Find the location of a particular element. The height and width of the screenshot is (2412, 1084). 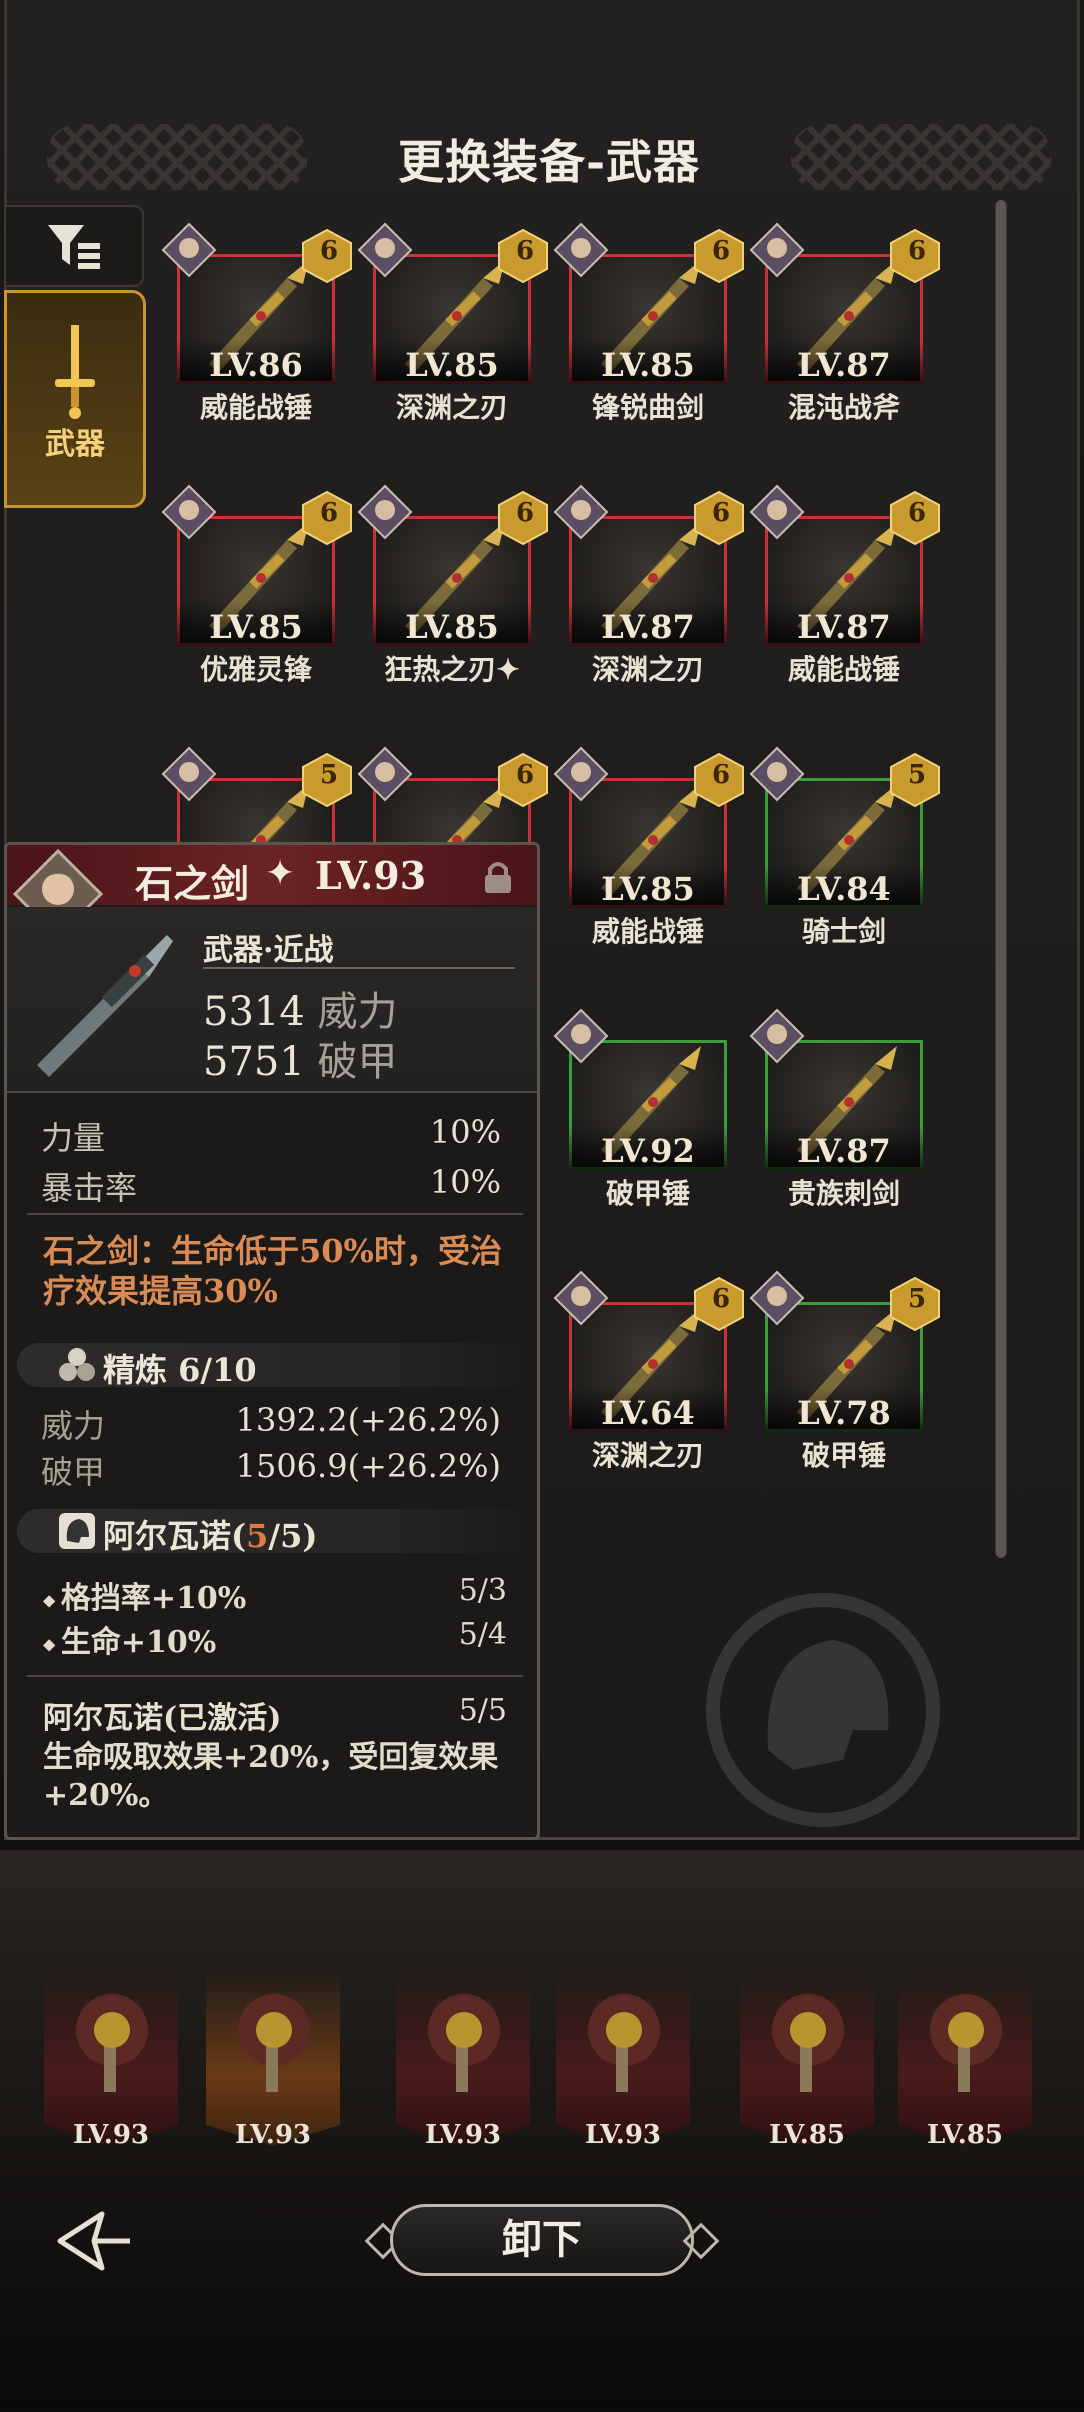

weapon-level: LV.92 is located at coordinates (648, 1148).